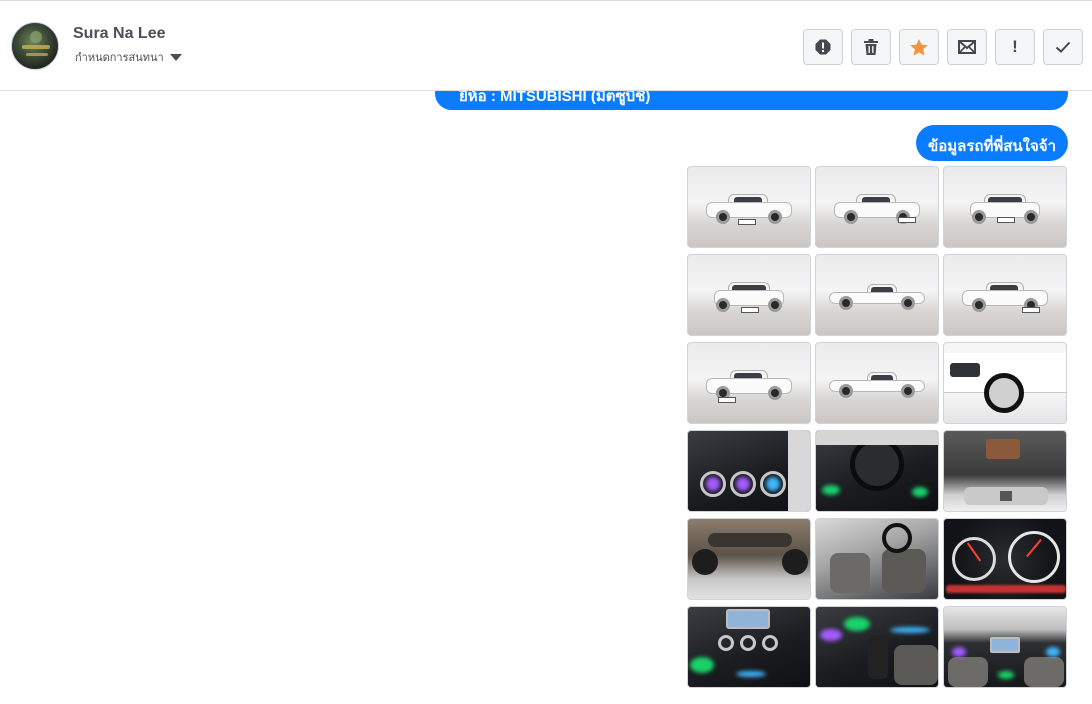 The image size is (1092, 704). Describe the element at coordinates (877, 647) in the screenshot. I see `car-photo-gear-lever` at that location.